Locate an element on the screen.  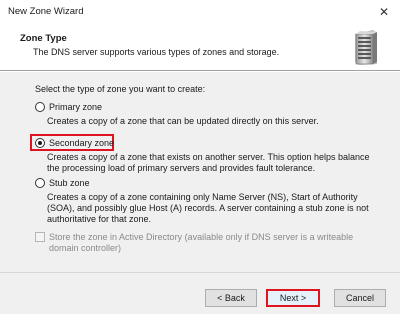
stub-zone-label: Stub zone is located at coordinates (69, 183).